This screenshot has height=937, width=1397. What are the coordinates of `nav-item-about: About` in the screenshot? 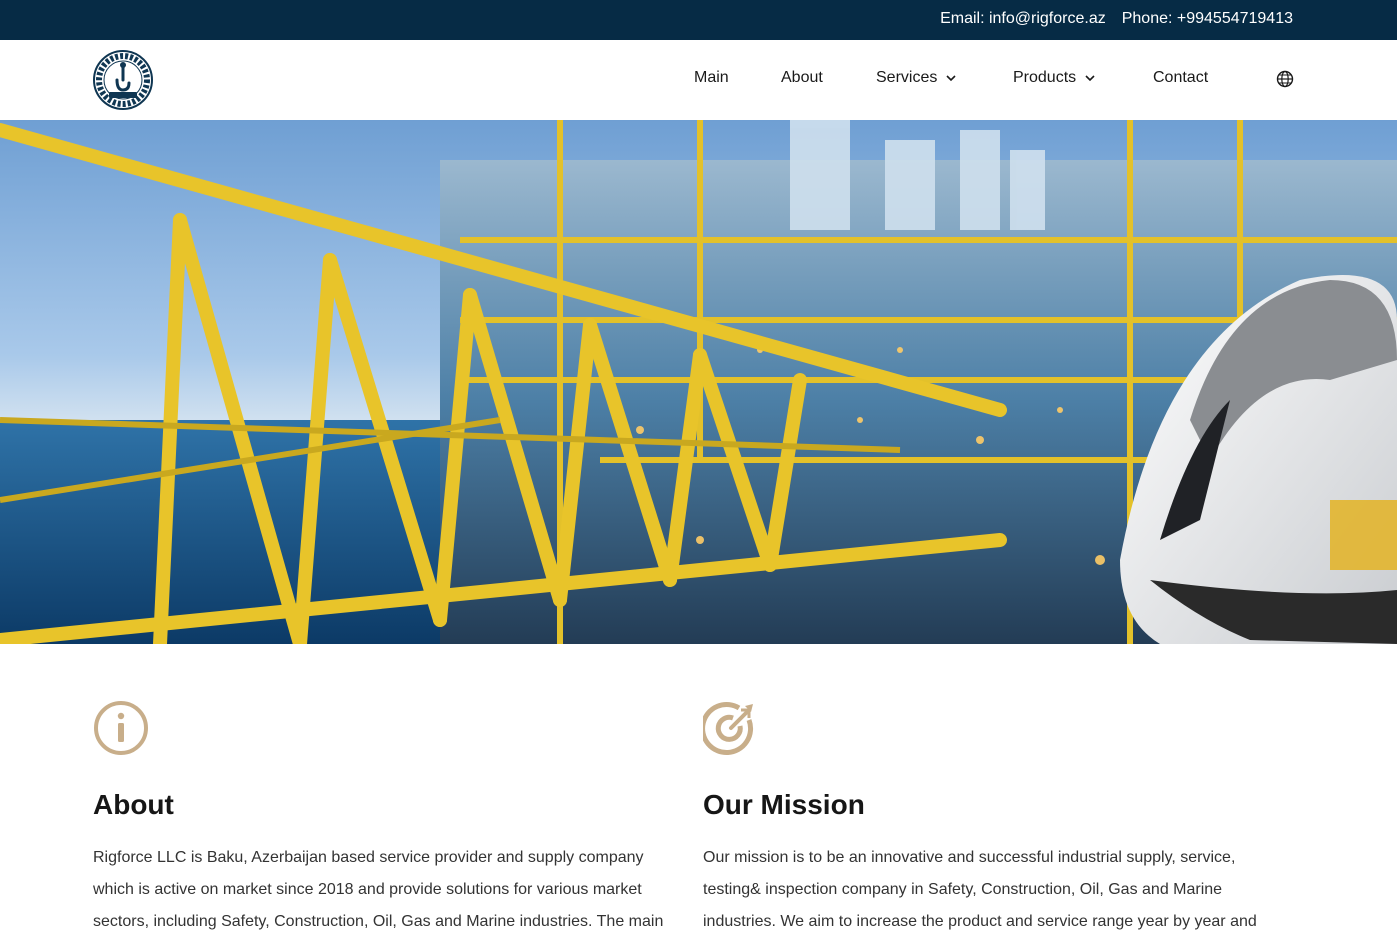 It's located at (802, 78).